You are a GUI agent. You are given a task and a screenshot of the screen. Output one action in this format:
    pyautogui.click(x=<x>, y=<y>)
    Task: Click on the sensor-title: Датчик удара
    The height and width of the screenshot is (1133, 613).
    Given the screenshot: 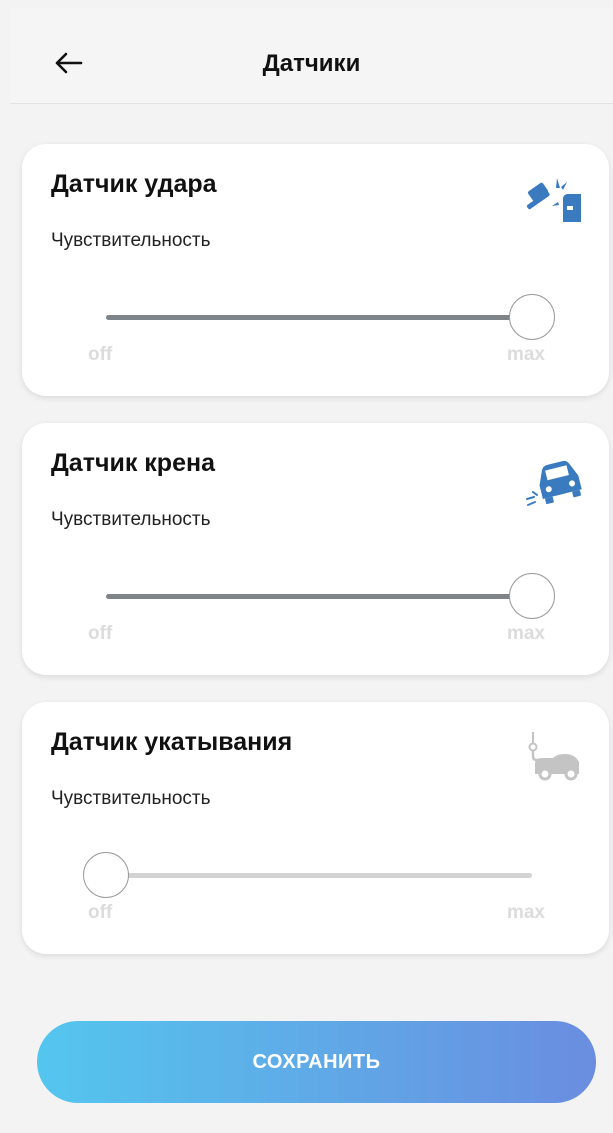 What is the action you would take?
    pyautogui.click(x=134, y=184)
    